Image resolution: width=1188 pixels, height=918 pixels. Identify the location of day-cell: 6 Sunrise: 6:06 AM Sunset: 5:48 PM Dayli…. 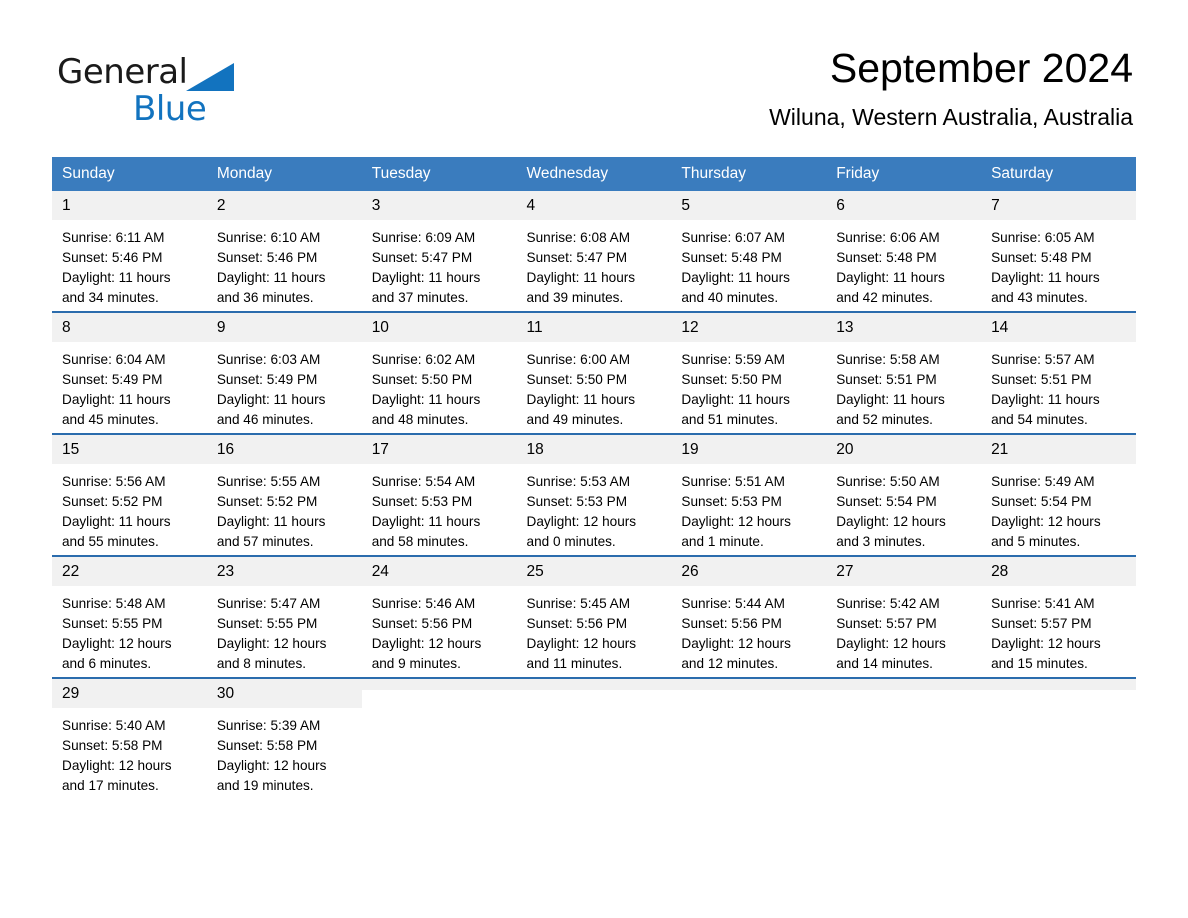
(904, 251).